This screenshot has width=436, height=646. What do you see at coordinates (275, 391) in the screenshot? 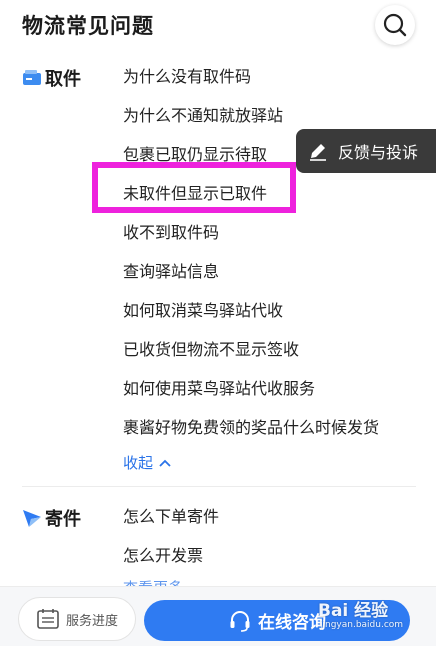
I see `question-item: 如何使用菜鸟驿站代收服务` at bounding box center [275, 391].